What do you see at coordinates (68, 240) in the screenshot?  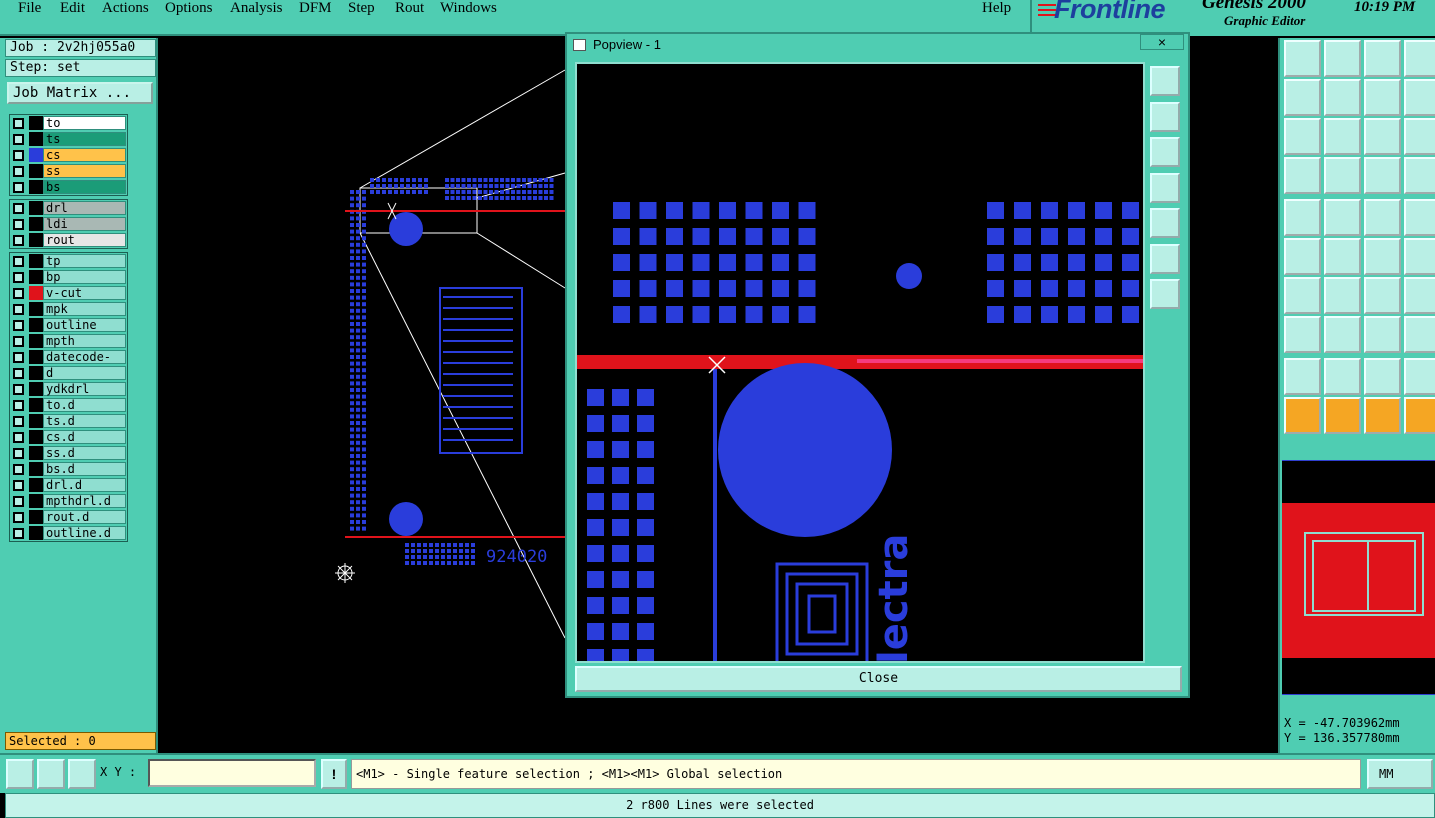 I see `layer-row: rout` at bounding box center [68, 240].